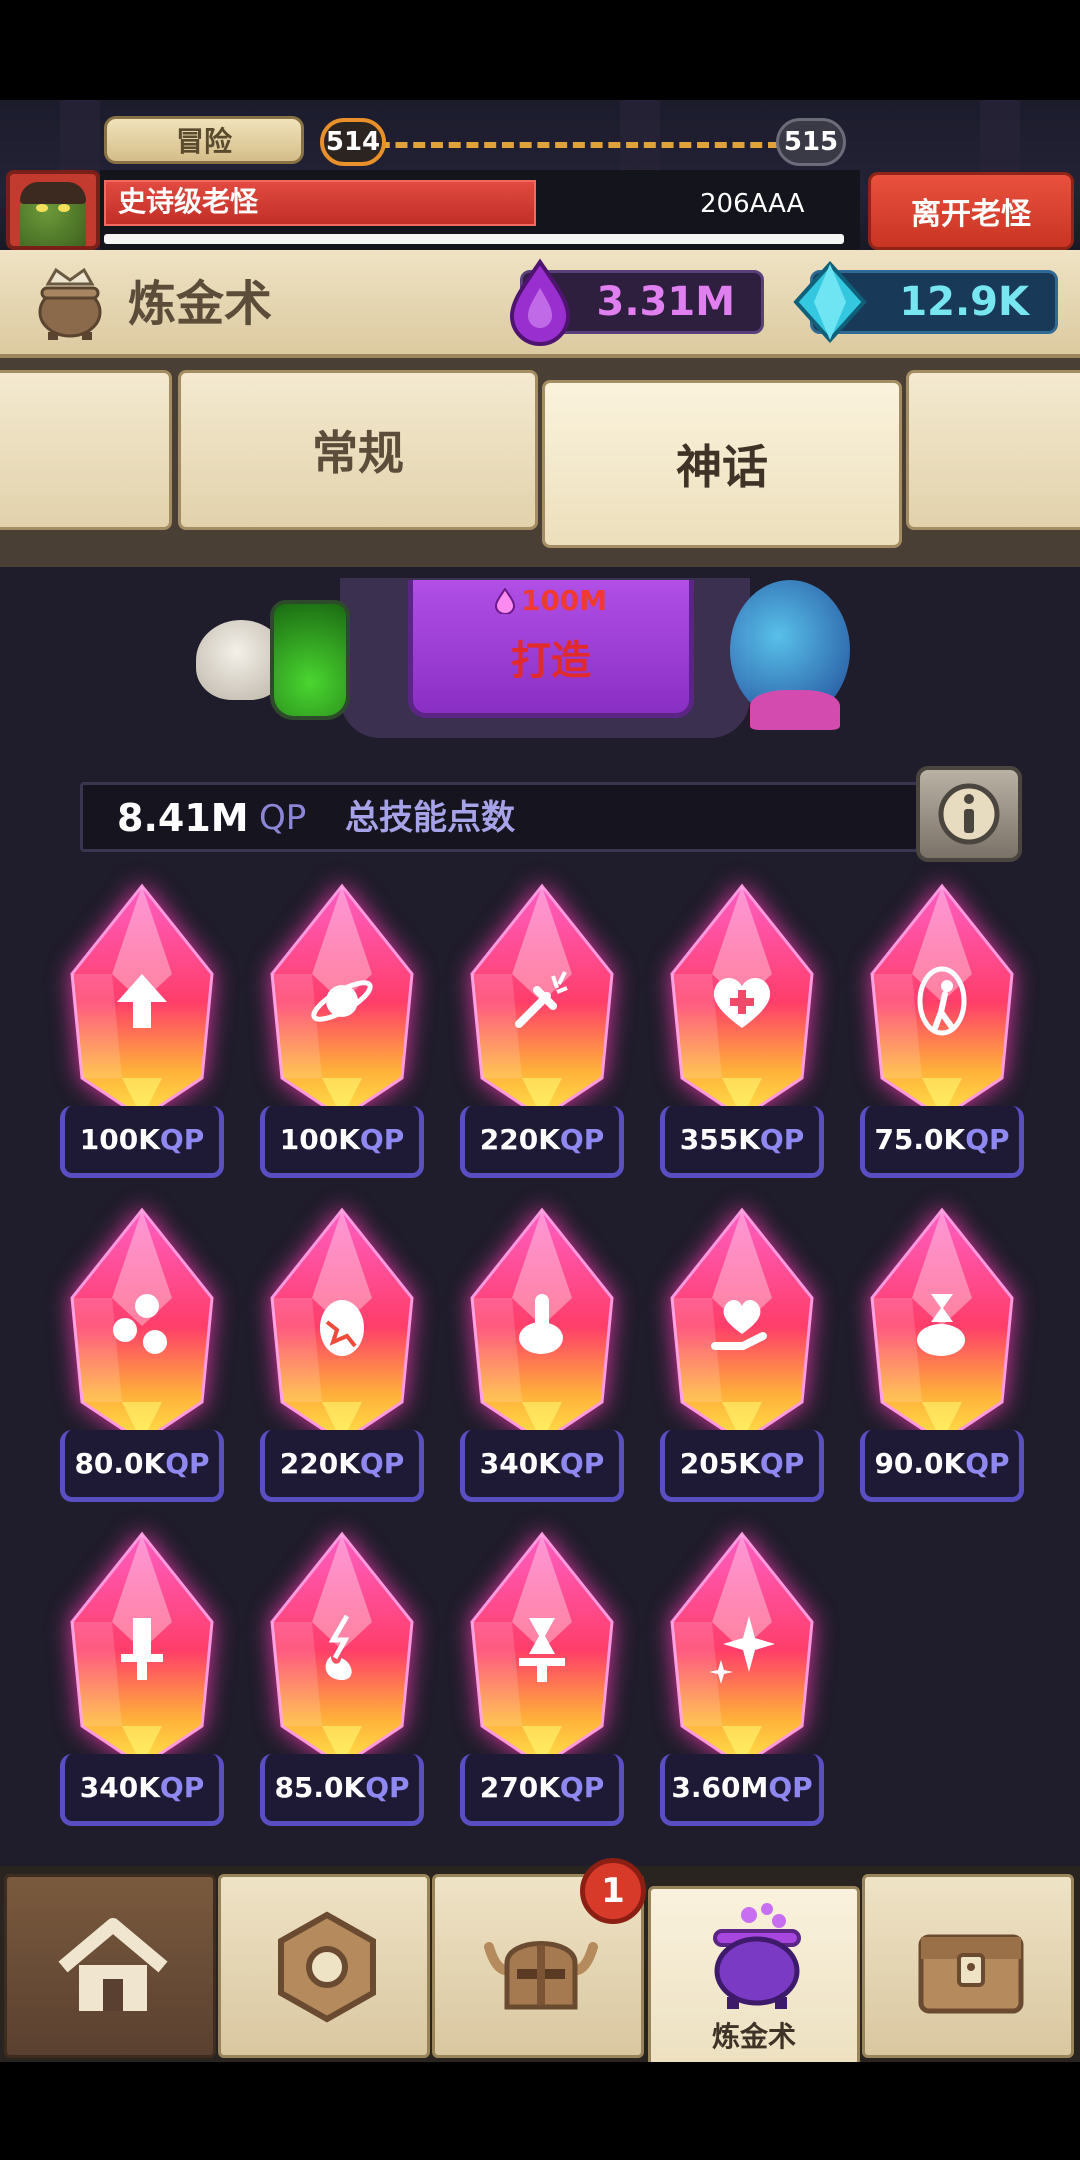 The image size is (1080, 2160). Describe the element at coordinates (310, 660) in the screenshot. I see `green-potion-decoration` at that location.